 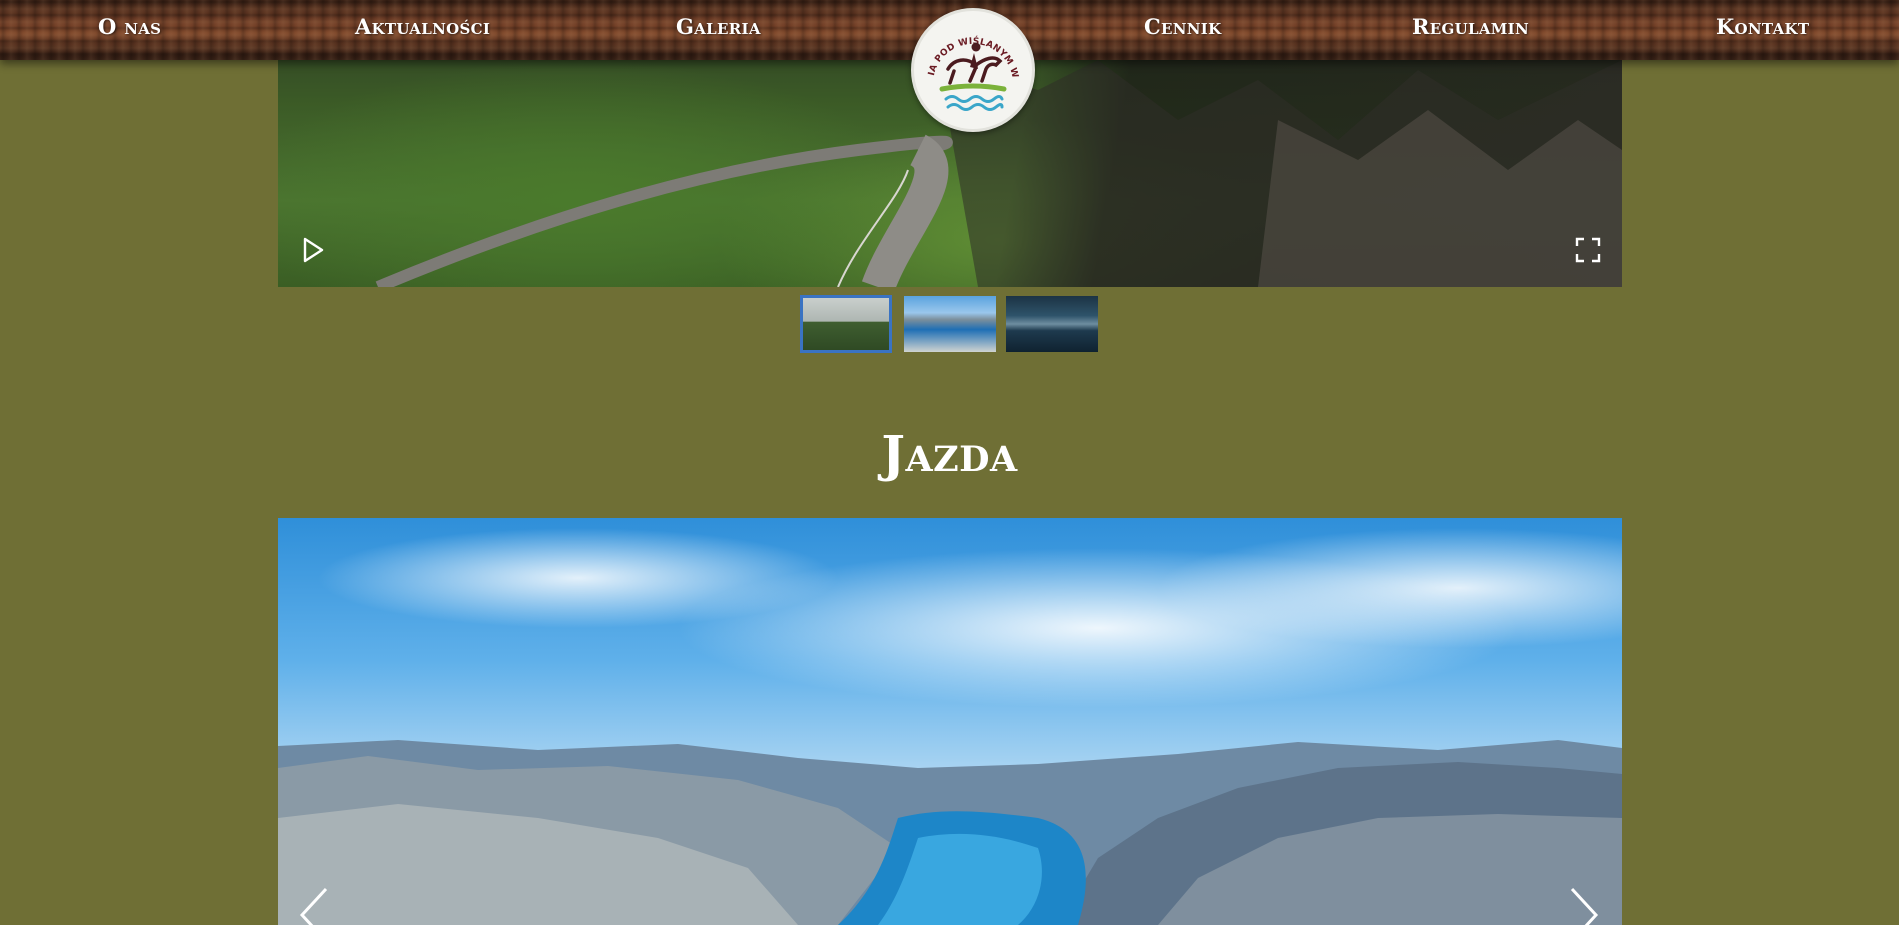 I want to click on stable-logo: STAJNIA POD WIŚLANYM WAŁEM, so click(x=973, y=70).